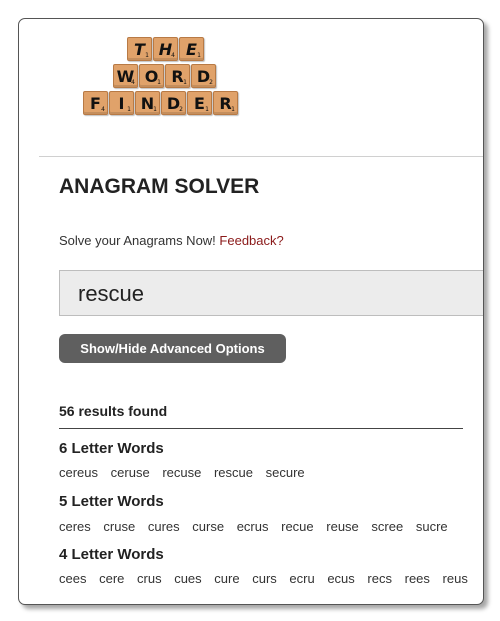  Describe the element at coordinates (111, 554) in the screenshot. I see `group-title-4-letter: 4 Letter Words` at that location.